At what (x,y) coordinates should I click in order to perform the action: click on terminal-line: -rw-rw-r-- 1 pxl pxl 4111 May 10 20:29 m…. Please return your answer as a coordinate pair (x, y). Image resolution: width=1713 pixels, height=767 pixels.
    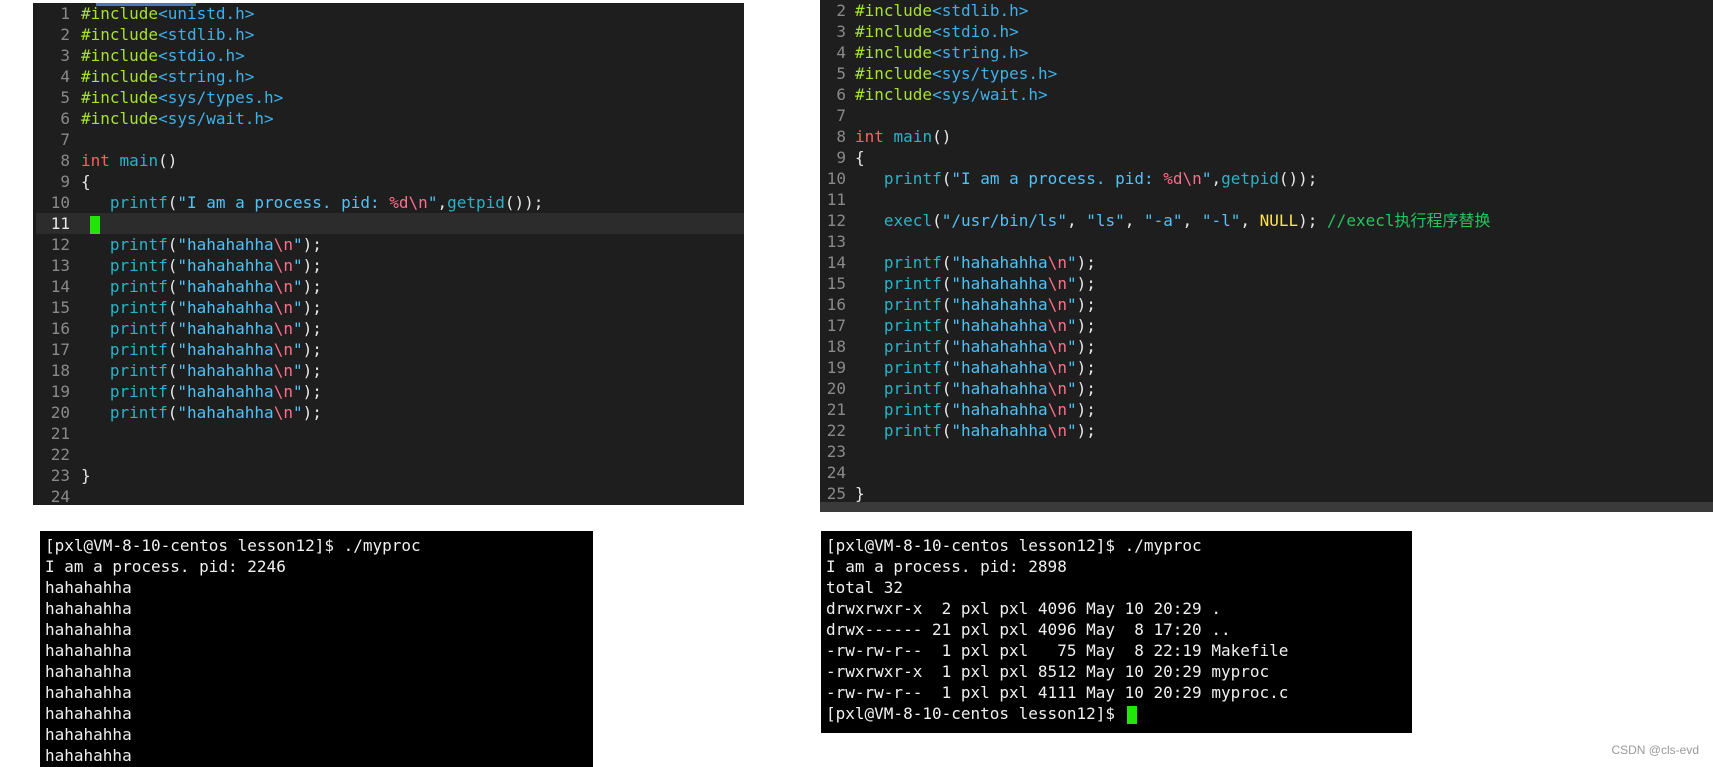
    Looking at the image, I should click on (1057, 692).